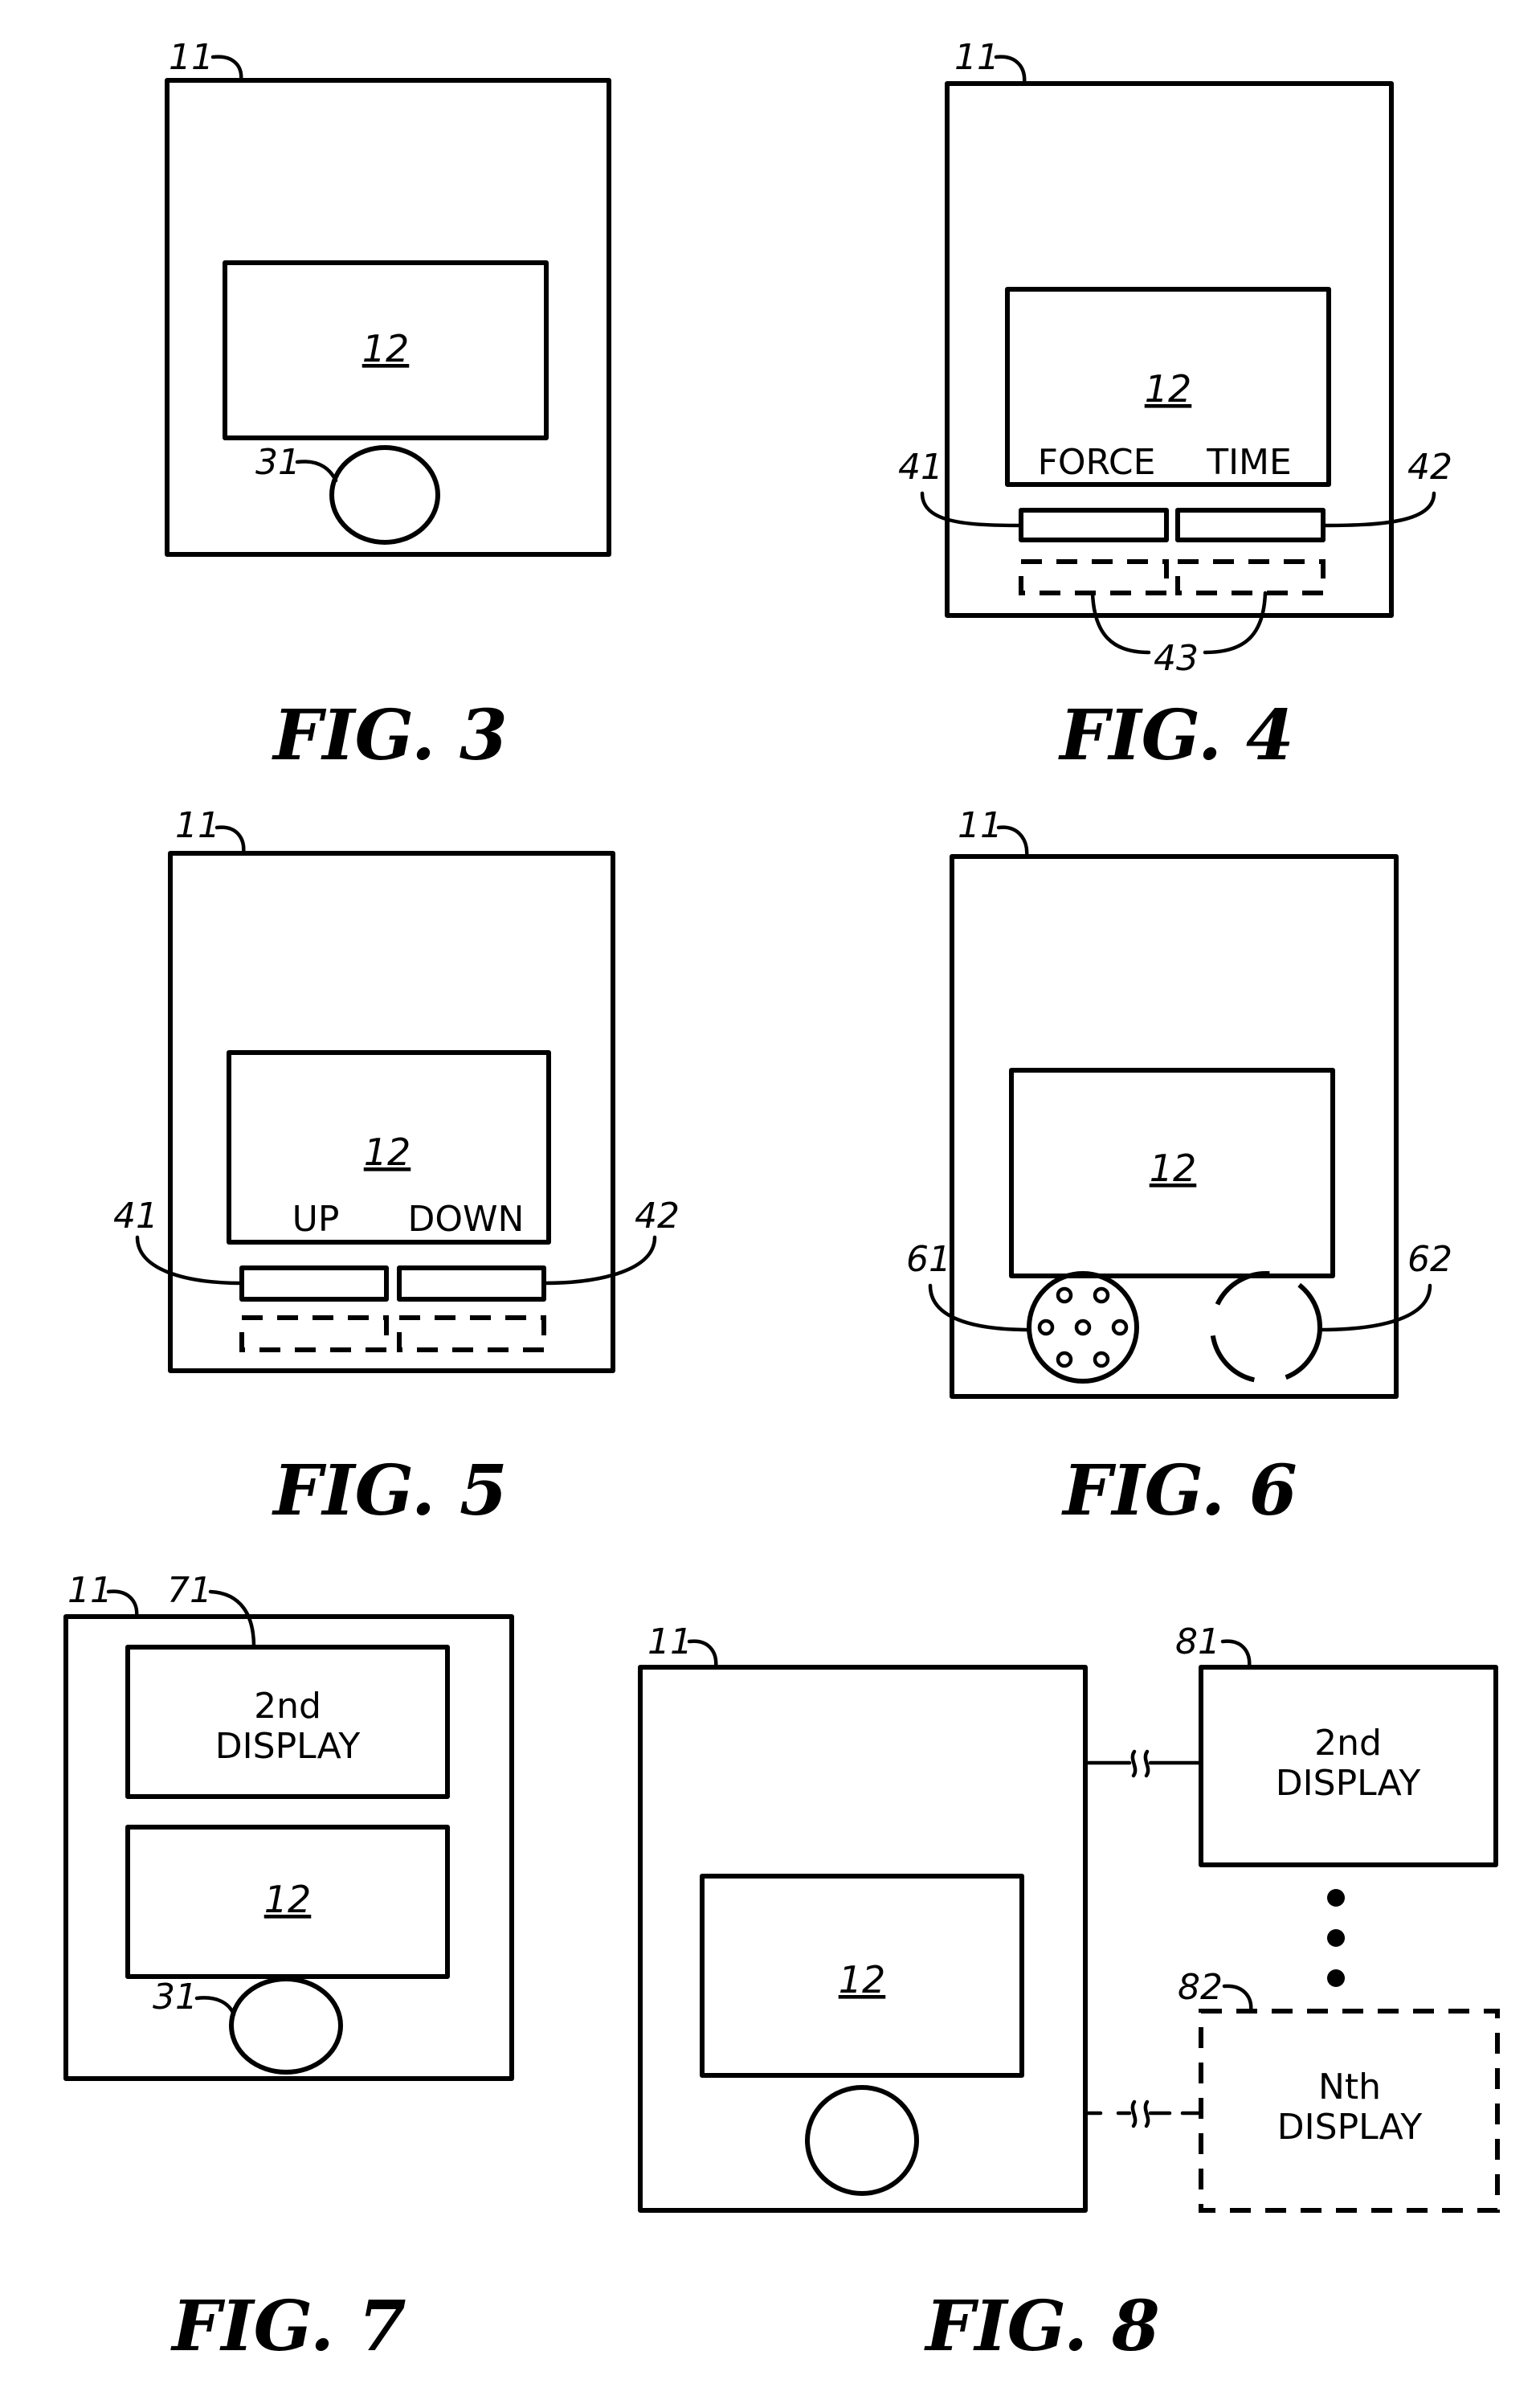 The height and width of the screenshot is (2404, 1540). What do you see at coordinates (316, 1219) in the screenshot?
I see `softkey-label-up: UP` at bounding box center [316, 1219].